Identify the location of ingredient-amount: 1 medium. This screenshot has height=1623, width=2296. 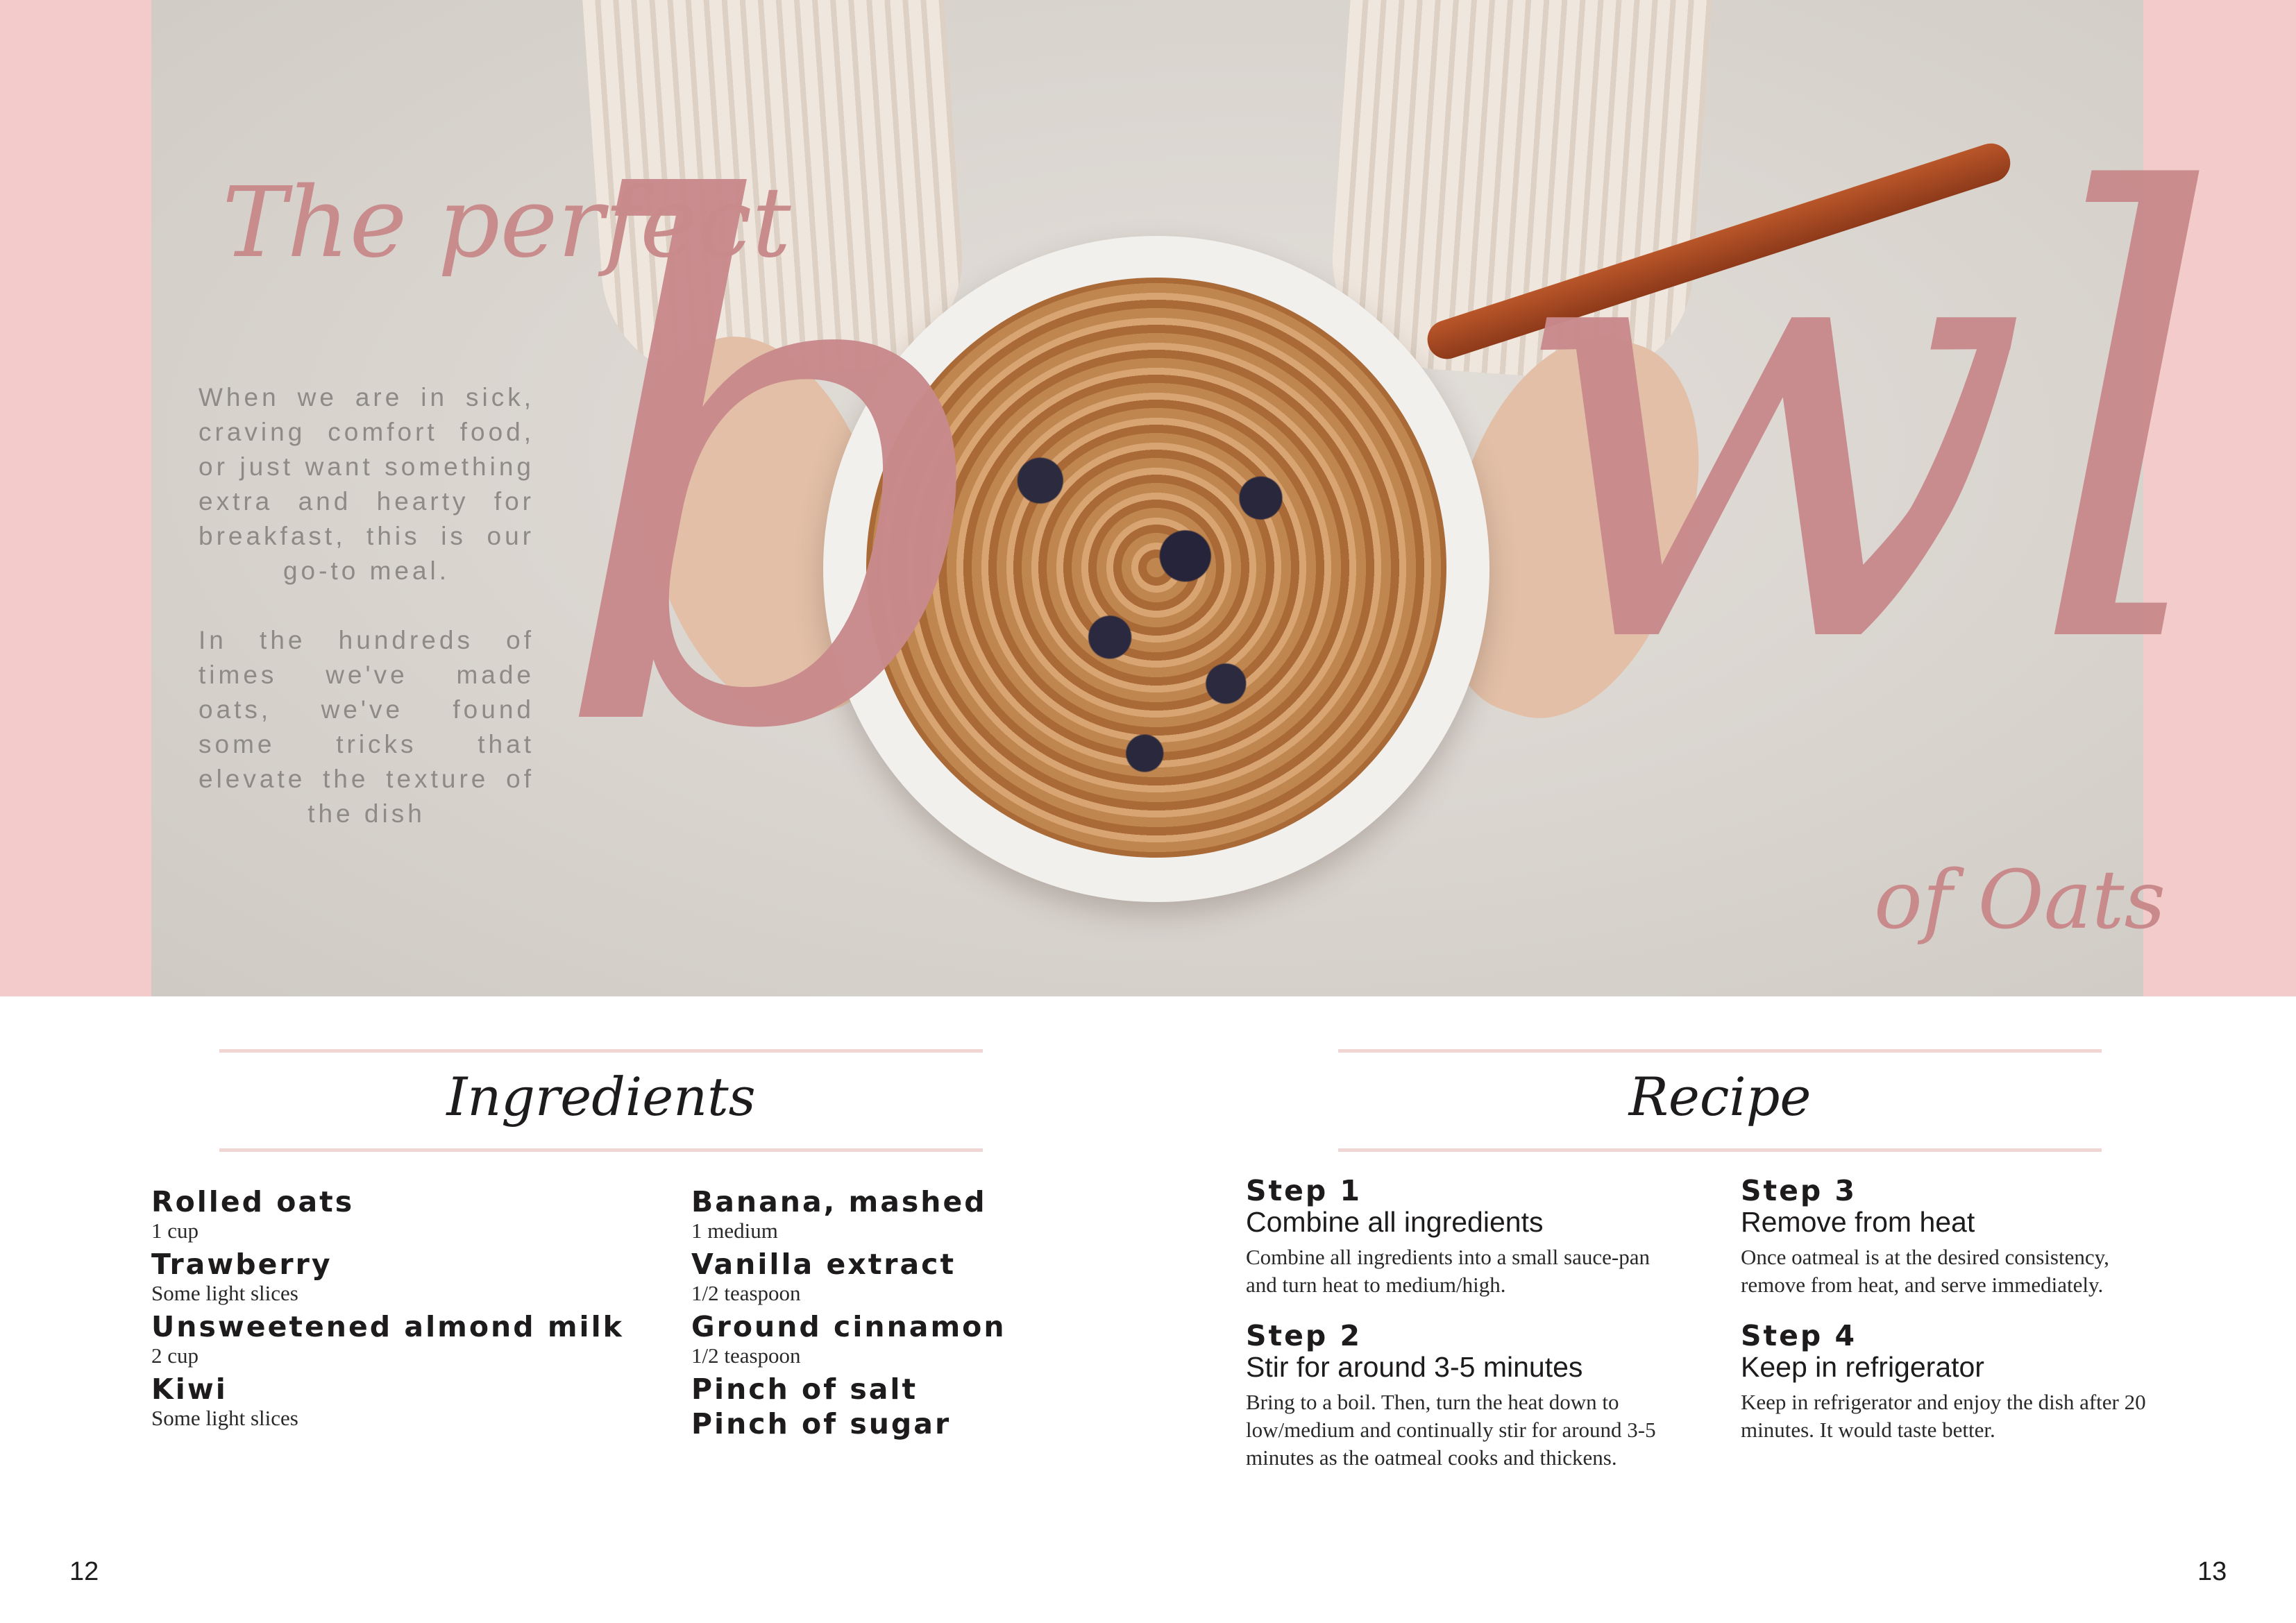
(734, 1230).